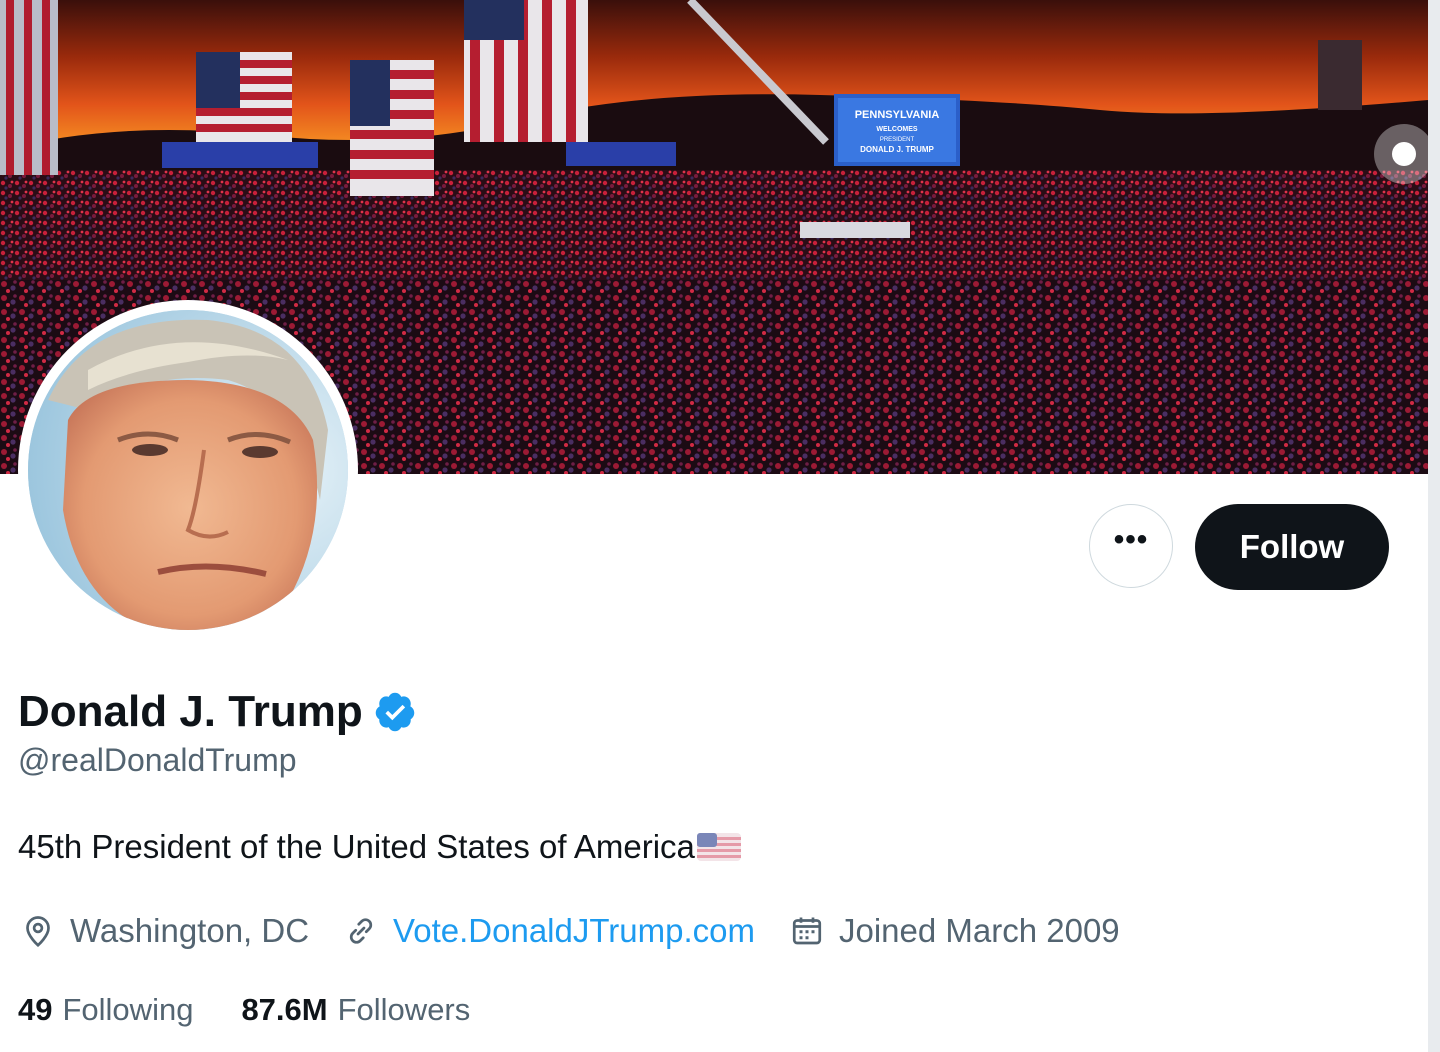  Describe the element at coordinates (979, 930) in the screenshot. I see `joined-text: Joined March 2009` at that location.